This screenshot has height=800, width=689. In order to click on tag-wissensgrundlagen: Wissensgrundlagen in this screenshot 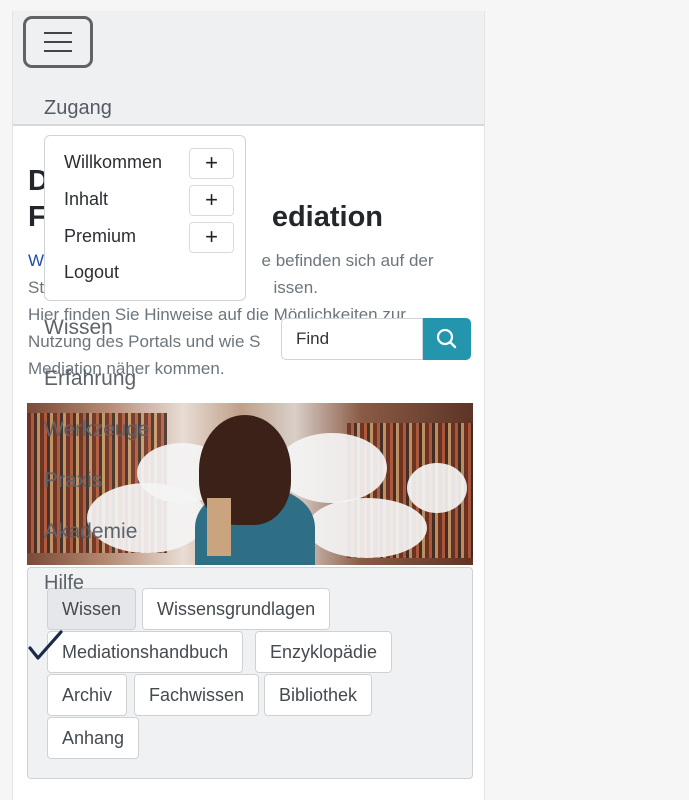, I will do `click(236, 609)`.